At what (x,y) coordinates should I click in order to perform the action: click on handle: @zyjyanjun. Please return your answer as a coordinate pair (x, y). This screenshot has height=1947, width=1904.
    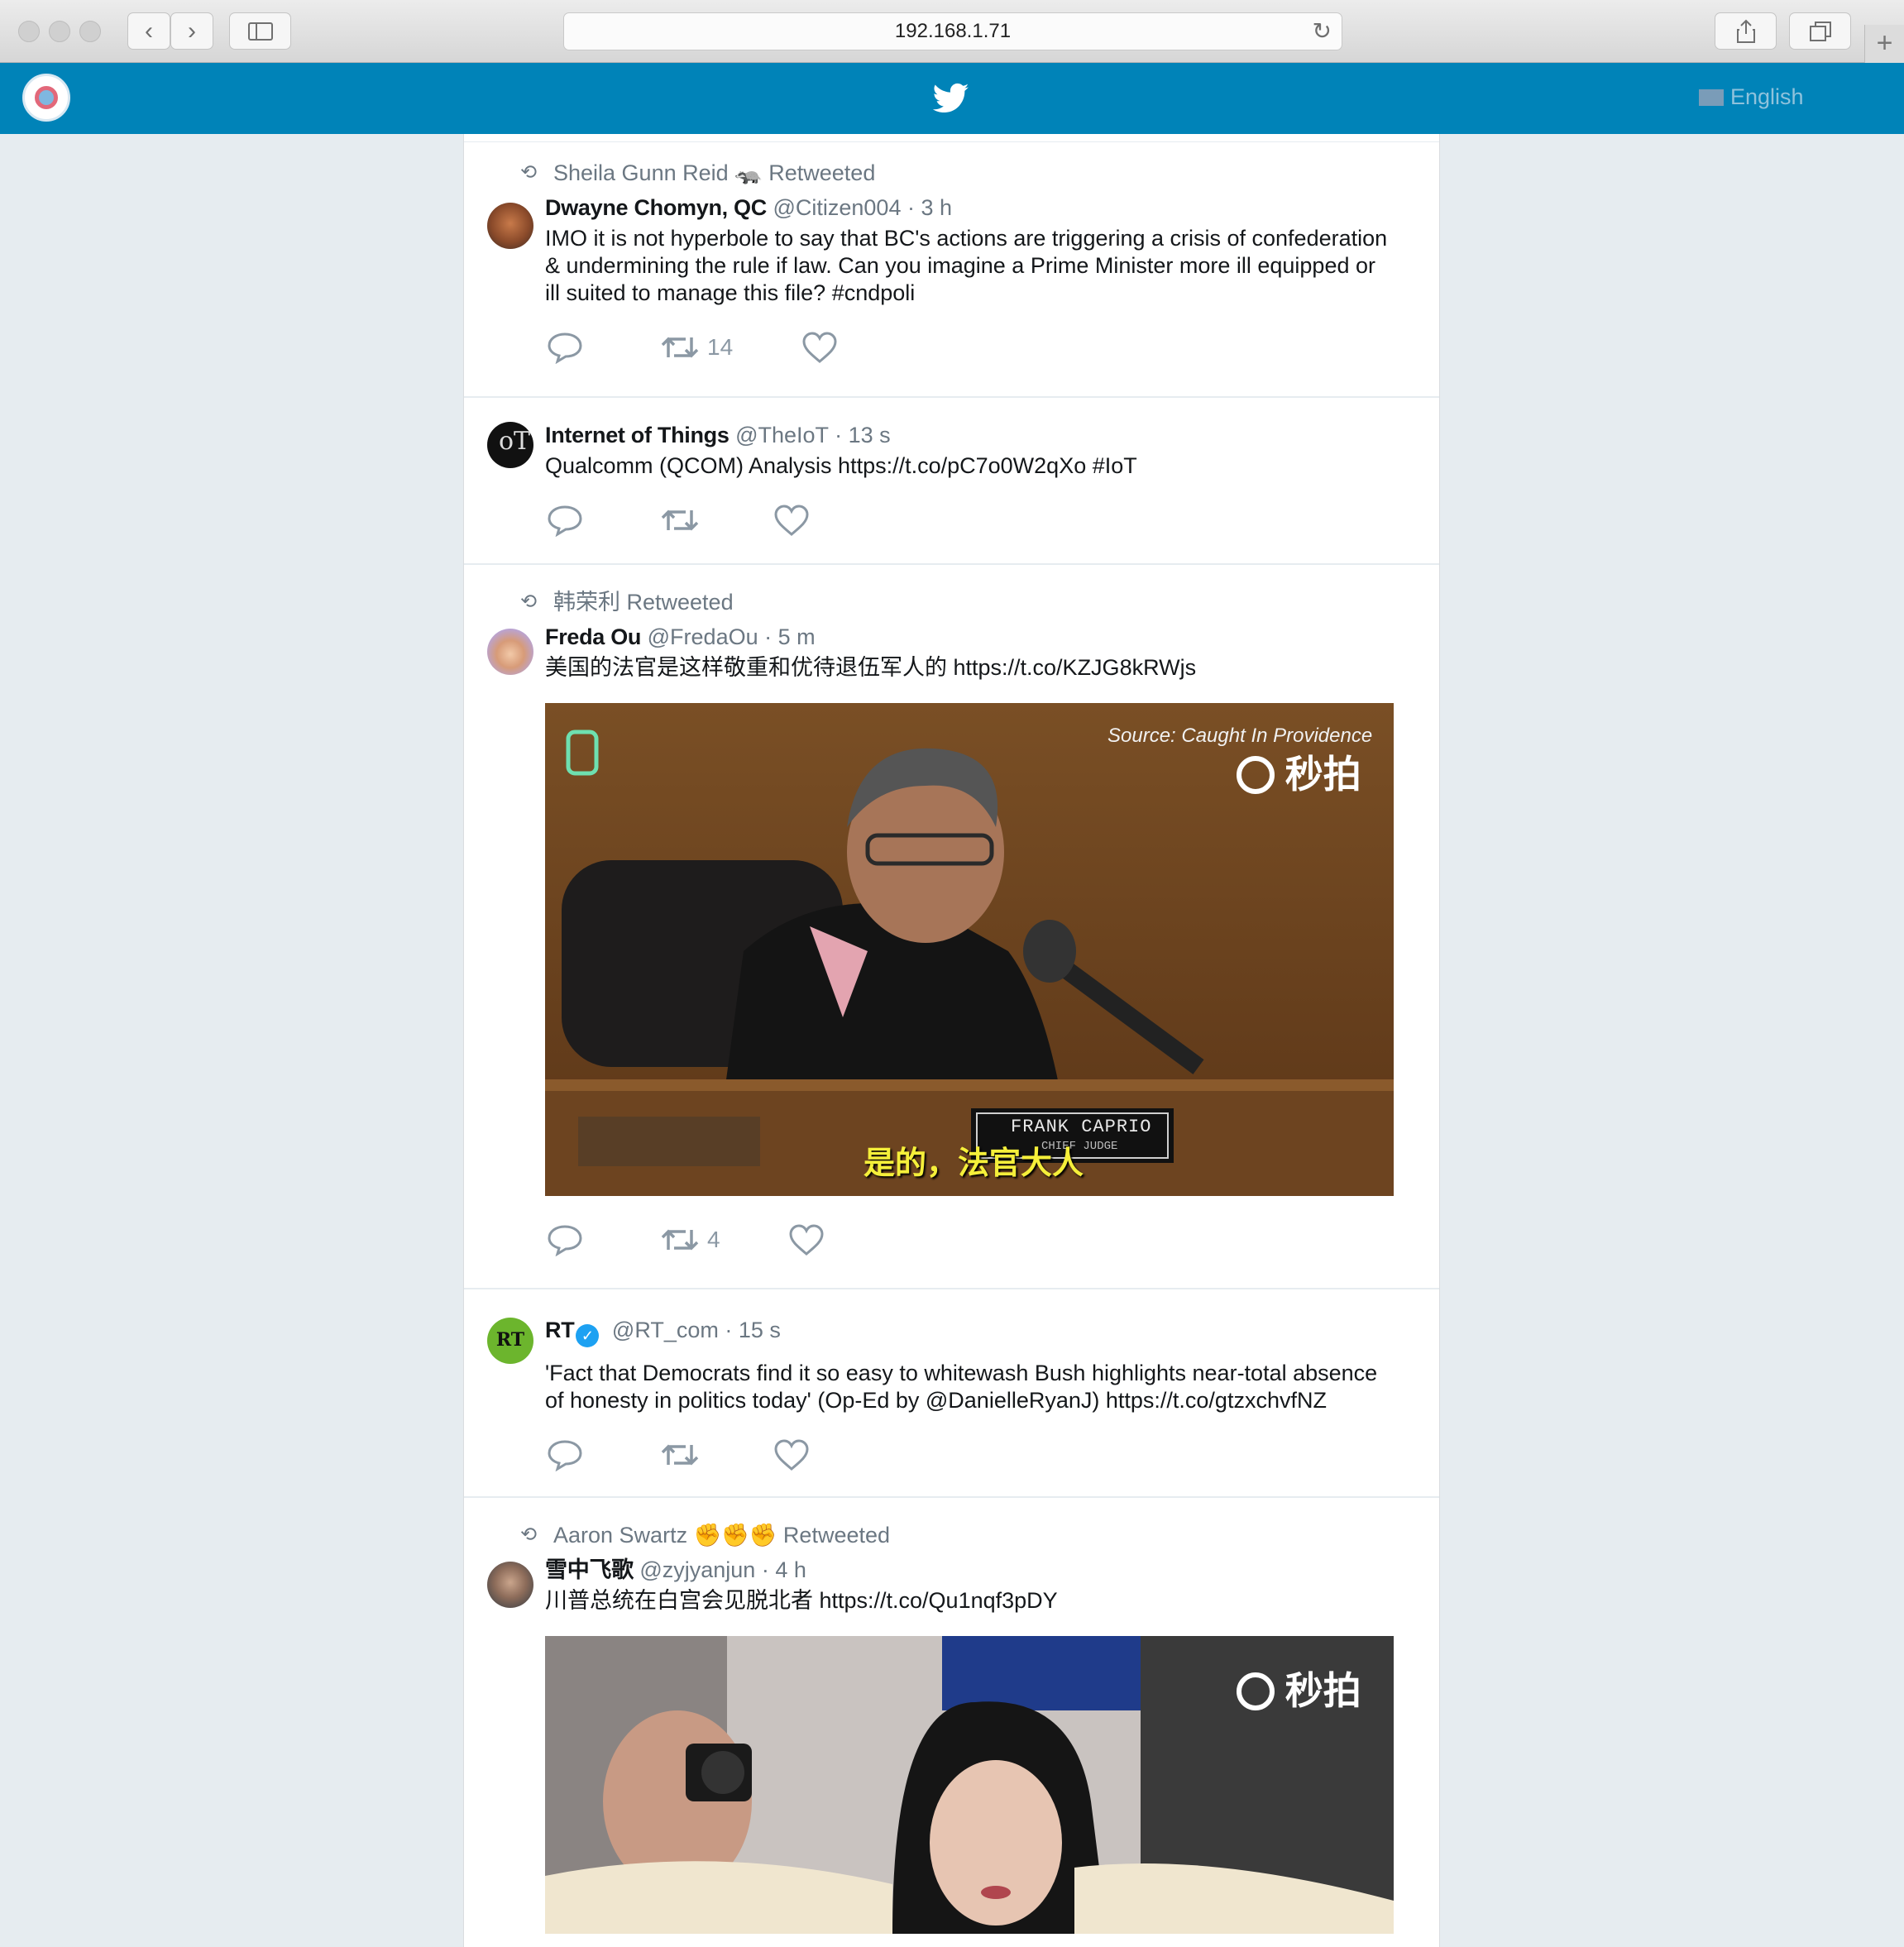
    Looking at the image, I should click on (697, 1569).